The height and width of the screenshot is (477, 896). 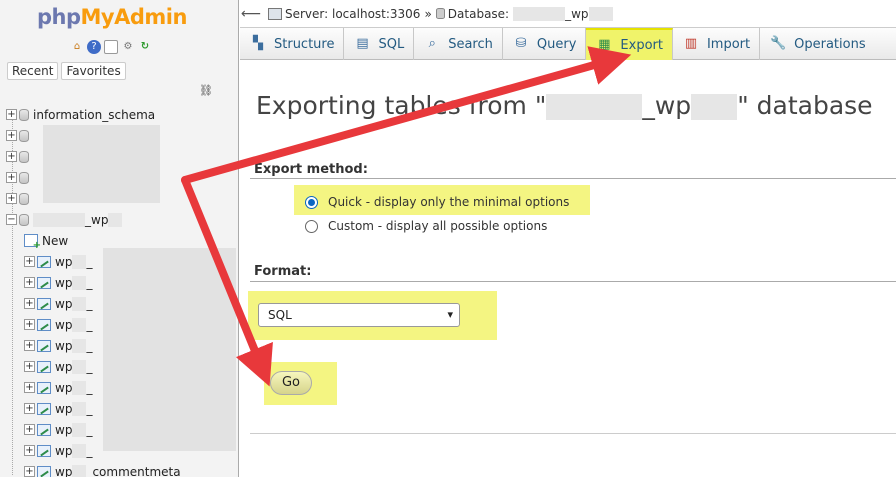 I want to click on server-icon, so click(x=275, y=13).